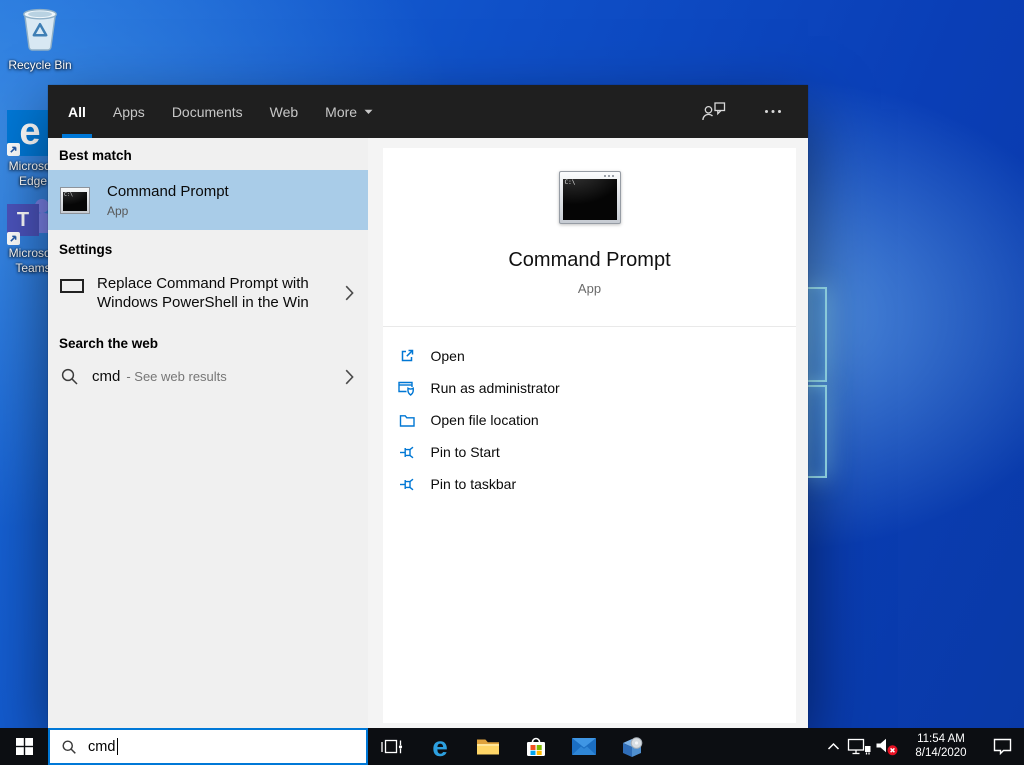 This screenshot has height=765, width=1024. What do you see at coordinates (176, 376) in the screenshot?
I see `web-suffix: - See web results` at bounding box center [176, 376].